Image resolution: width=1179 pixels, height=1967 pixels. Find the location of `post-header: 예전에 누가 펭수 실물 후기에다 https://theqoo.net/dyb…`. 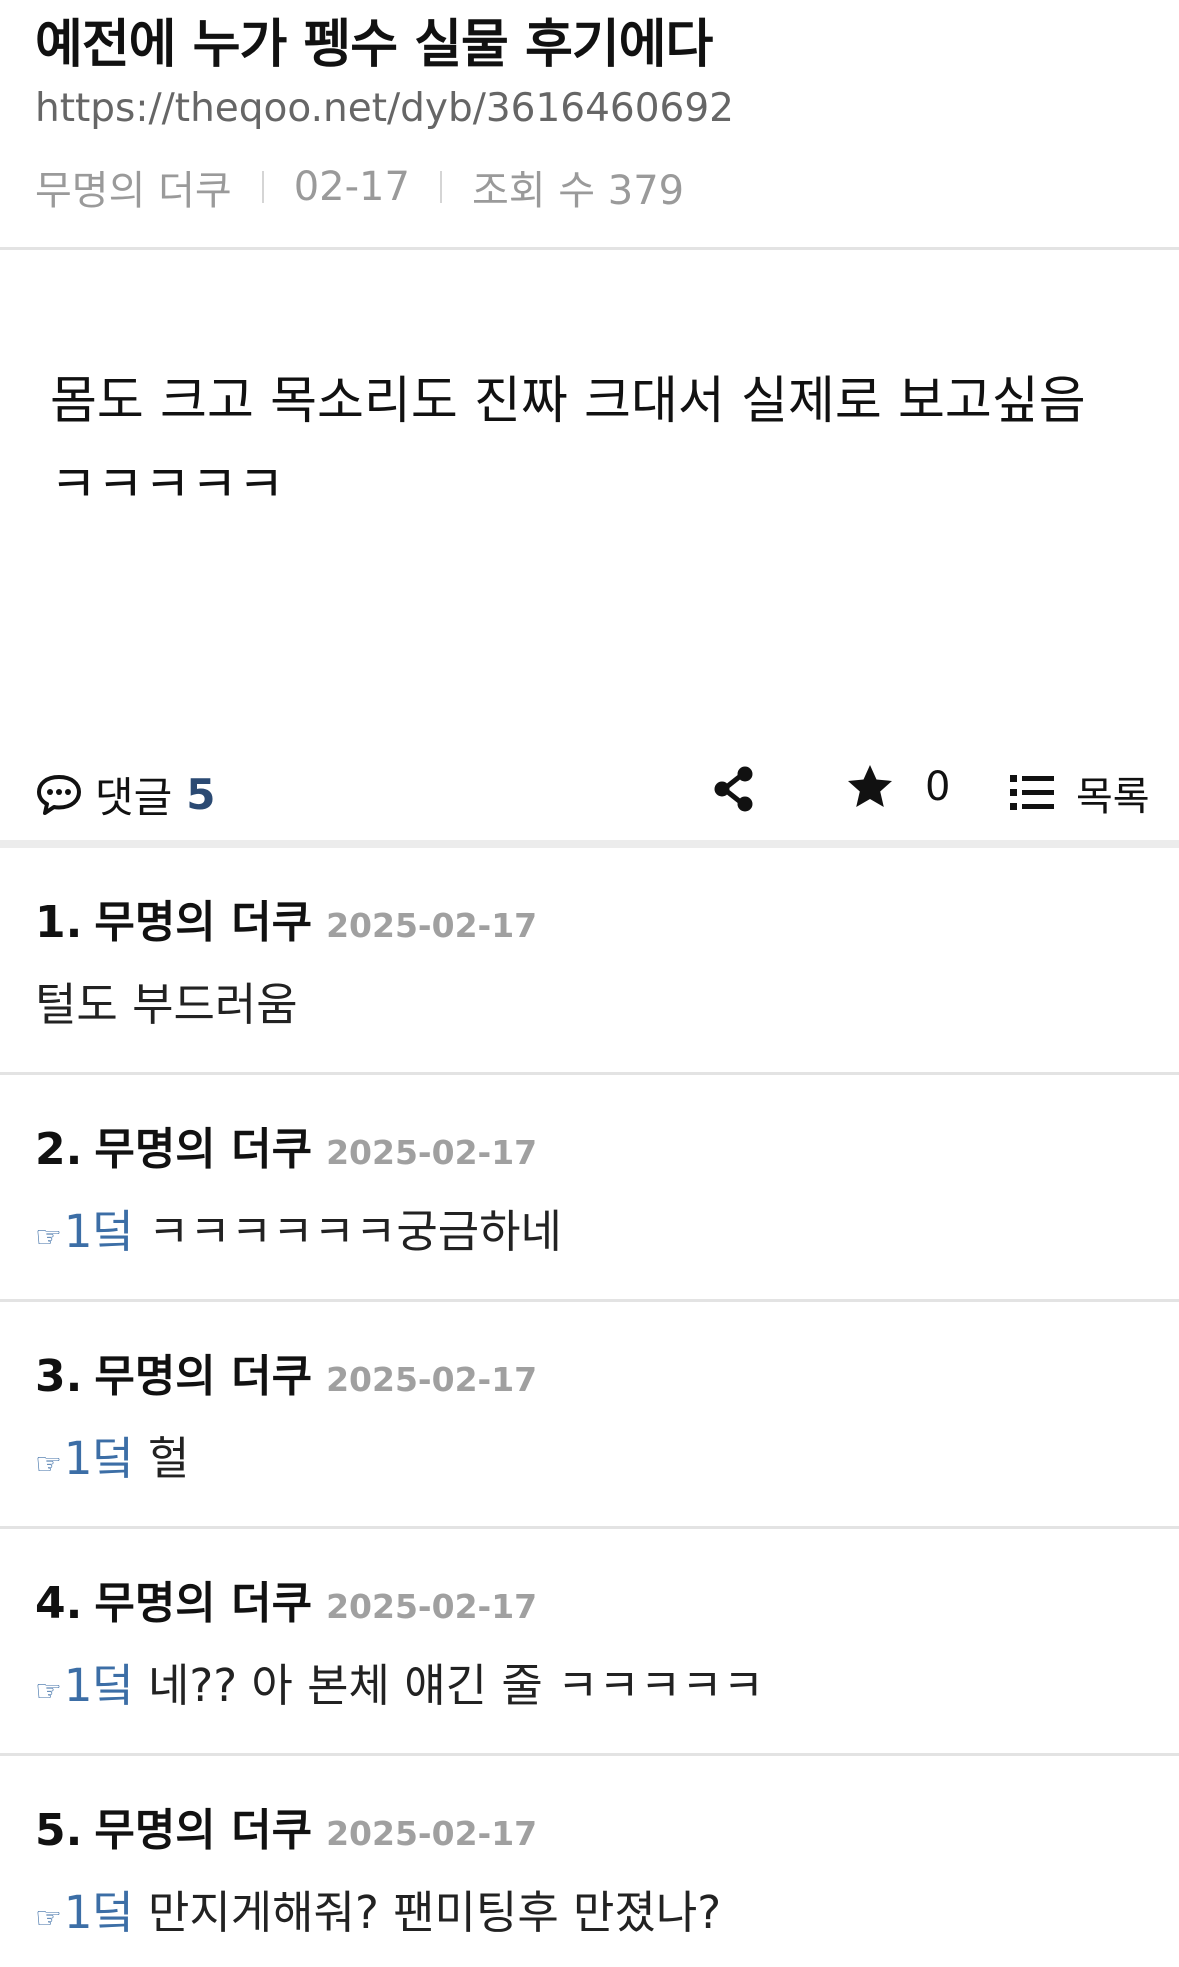

post-header: 예전에 누가 펭수 실물 후기에다 https://theqoo.net/dyb… is located at coordinates (589, 125).